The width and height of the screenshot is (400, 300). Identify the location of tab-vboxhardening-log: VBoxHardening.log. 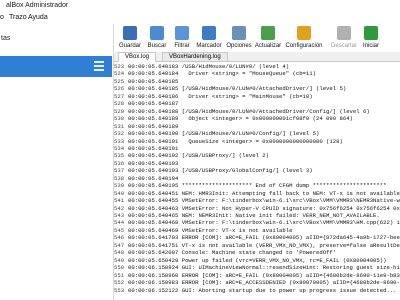
(195, 56).